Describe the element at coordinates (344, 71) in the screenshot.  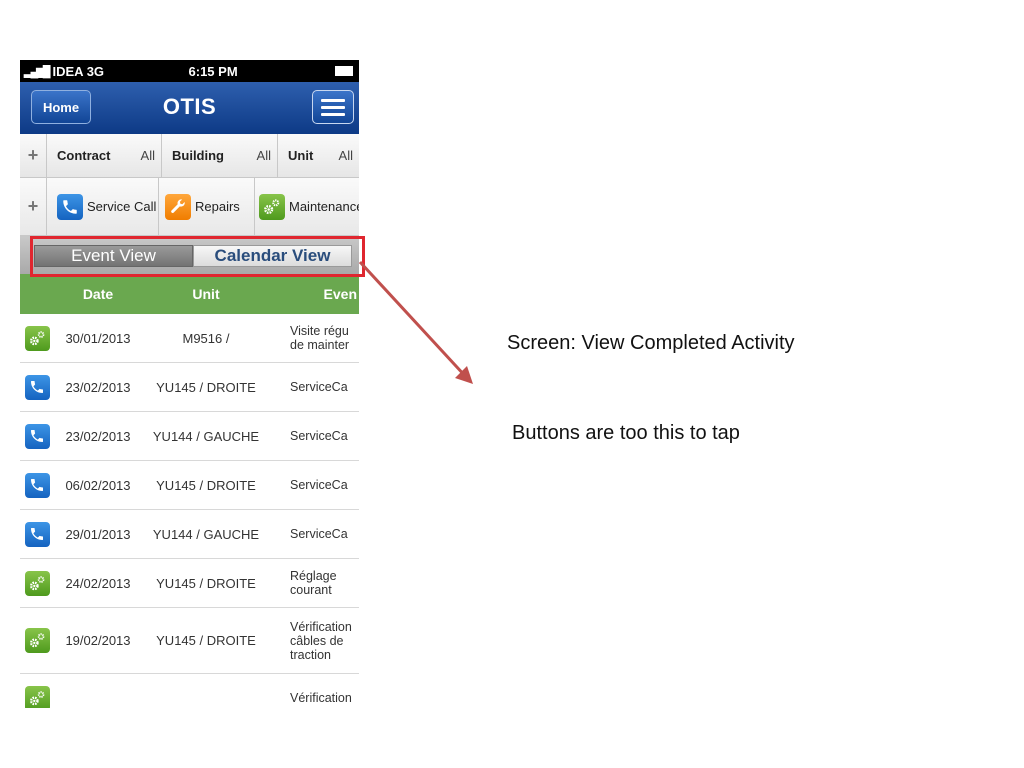
I see `battery-icon` at that location.